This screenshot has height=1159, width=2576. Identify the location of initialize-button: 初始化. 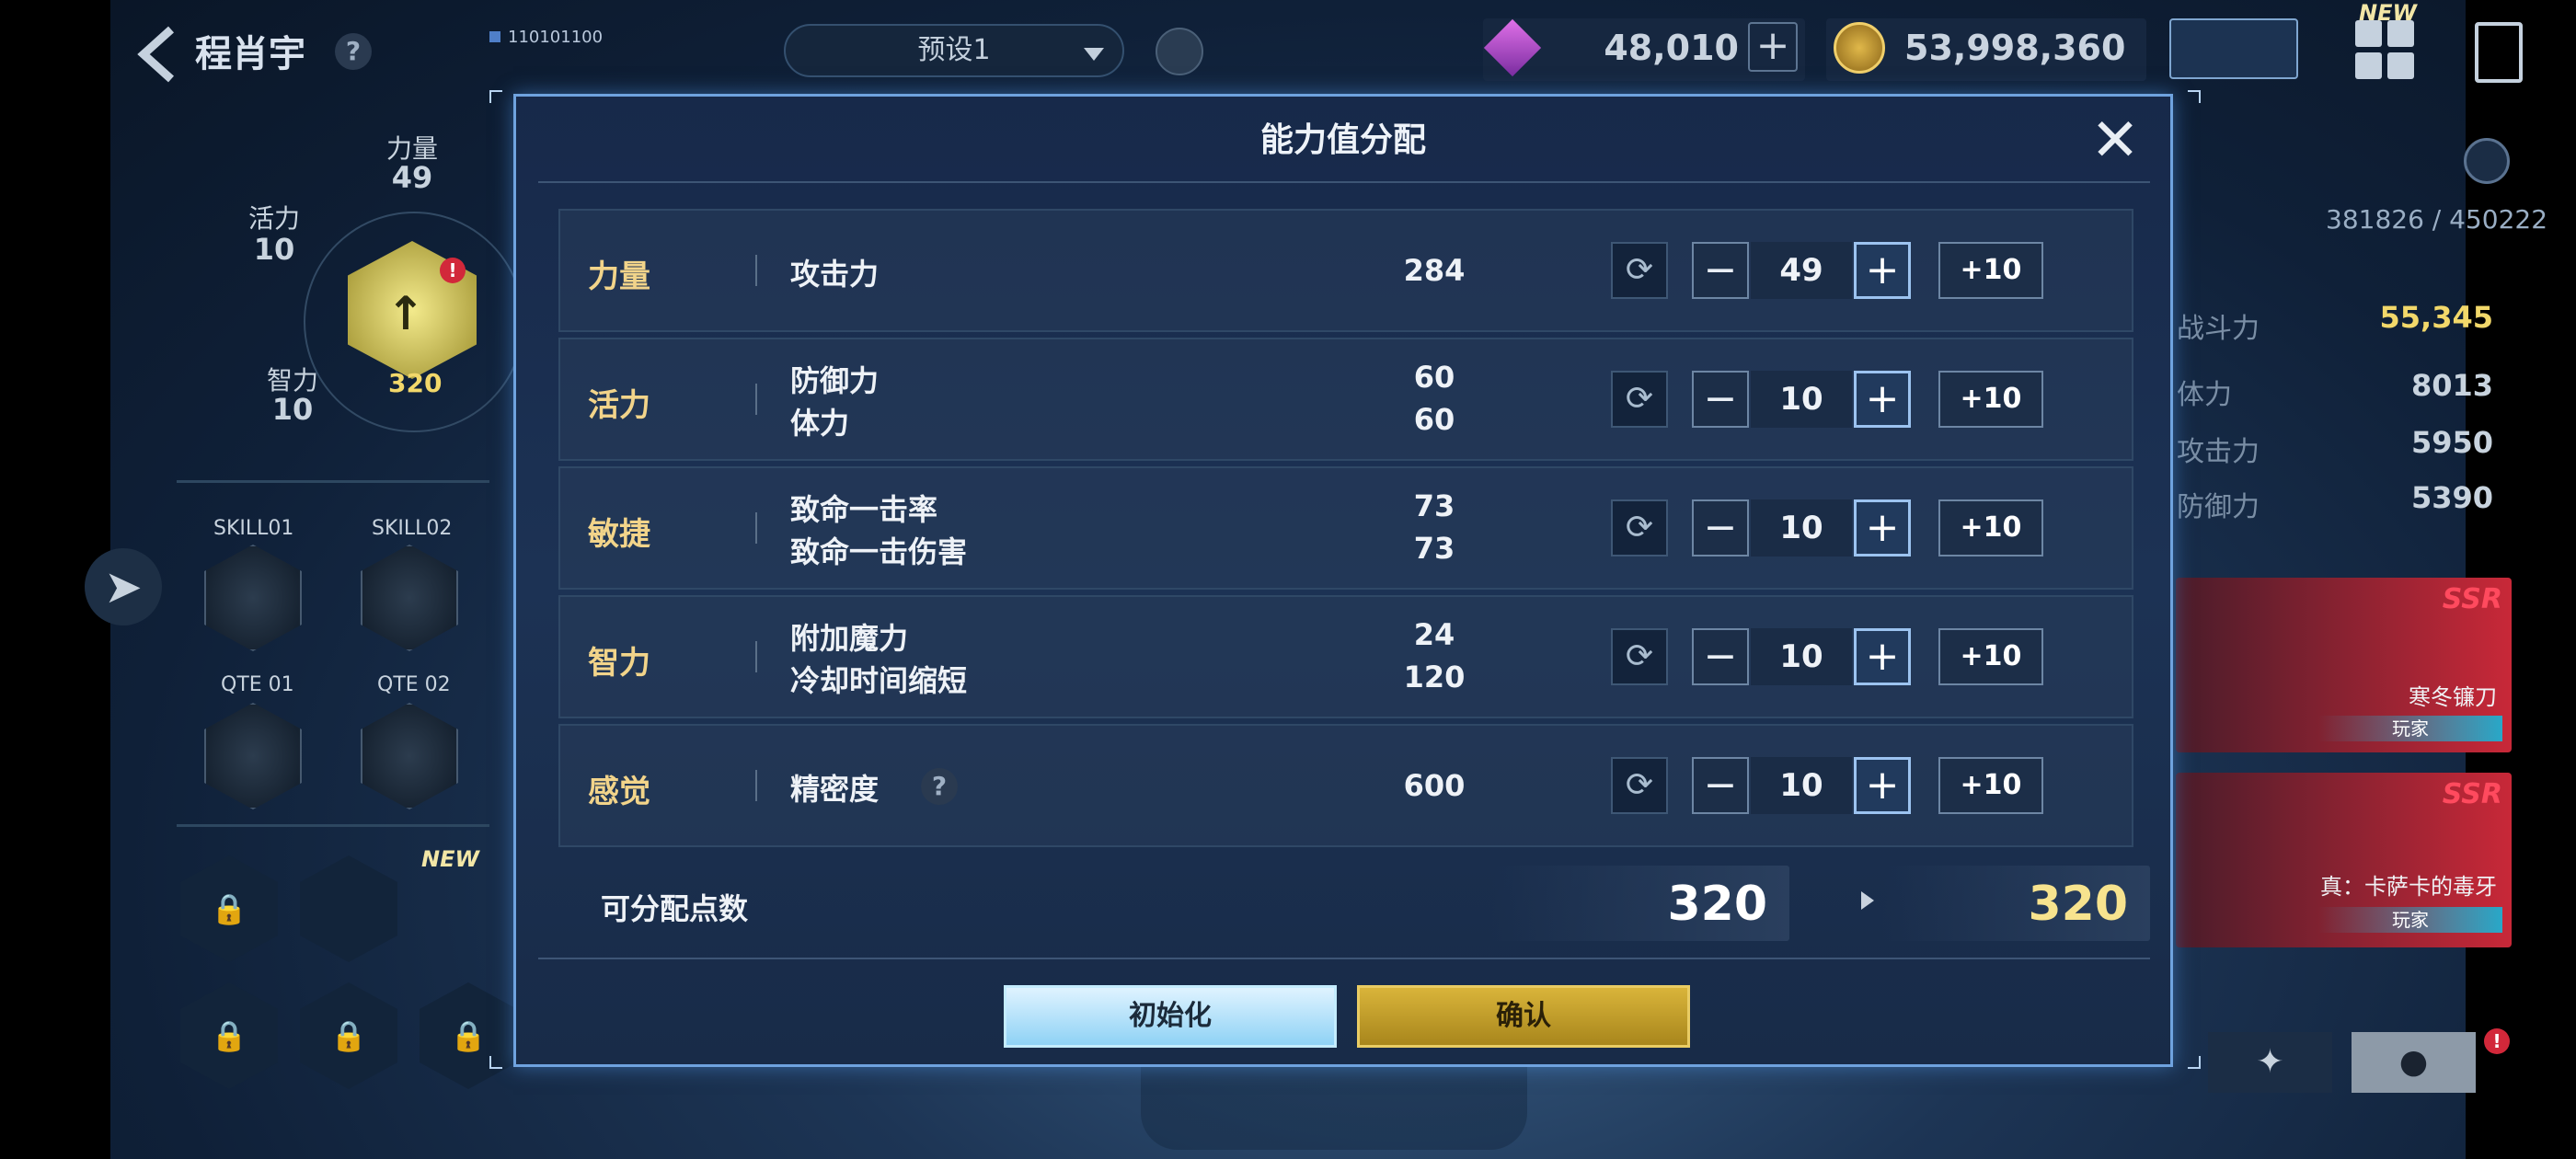
(1170, 1016).